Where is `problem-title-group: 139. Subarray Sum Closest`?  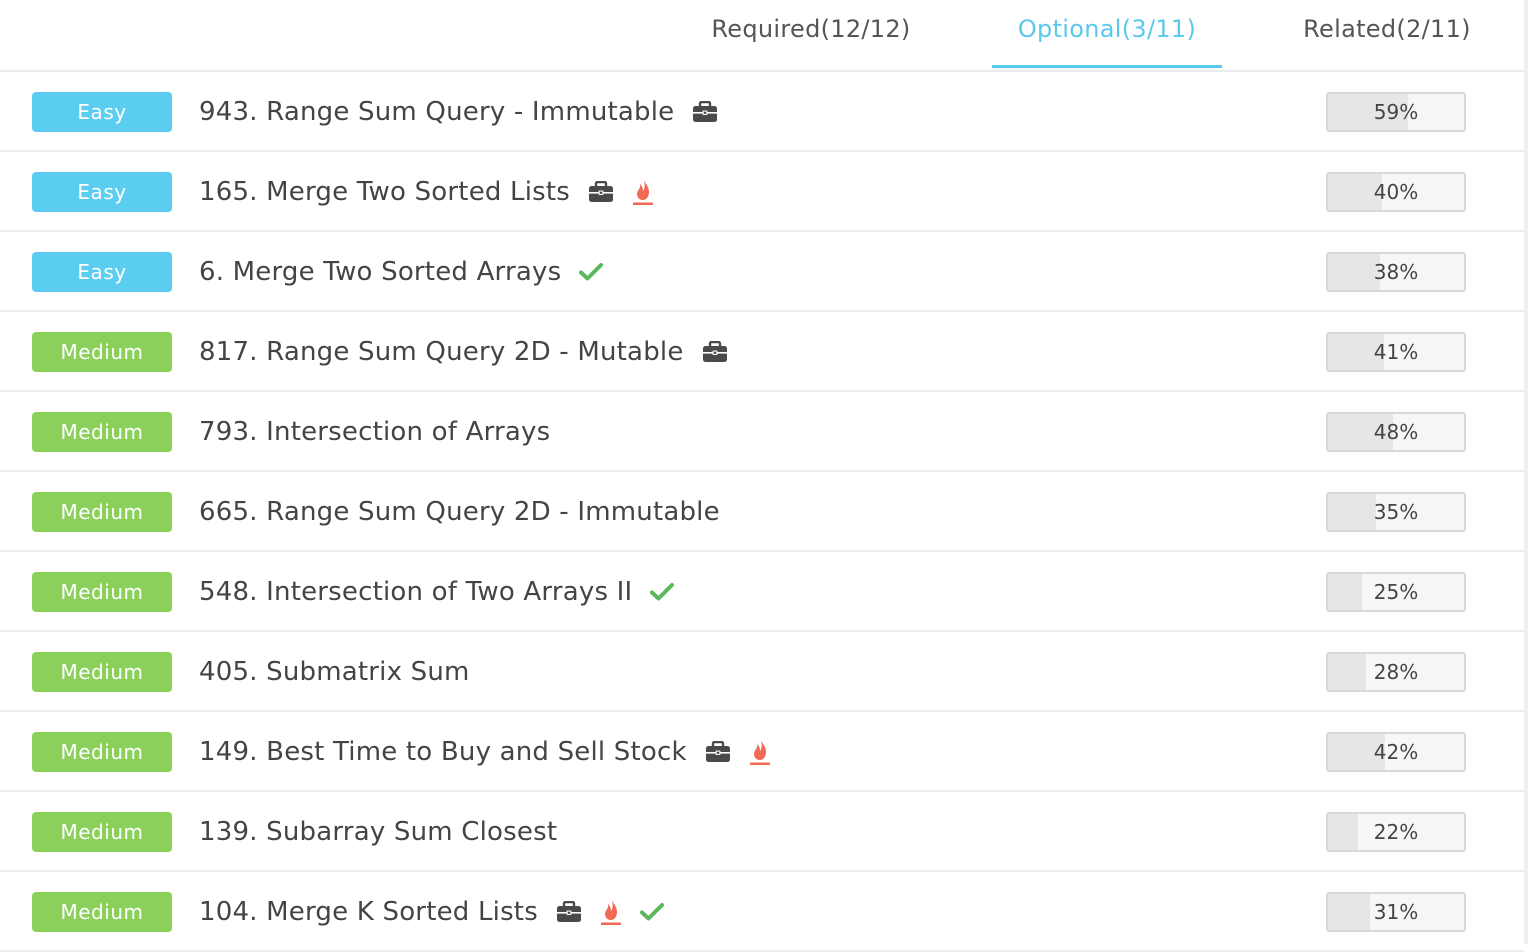 problem-title-group: 139. Subarray Sum Closest is located at coordinates (378, 832).